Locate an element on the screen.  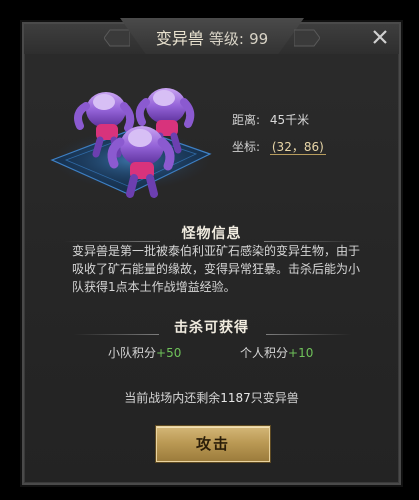
coordinate-row: 坐标: (32，86) is located at coordinates (279, 146).